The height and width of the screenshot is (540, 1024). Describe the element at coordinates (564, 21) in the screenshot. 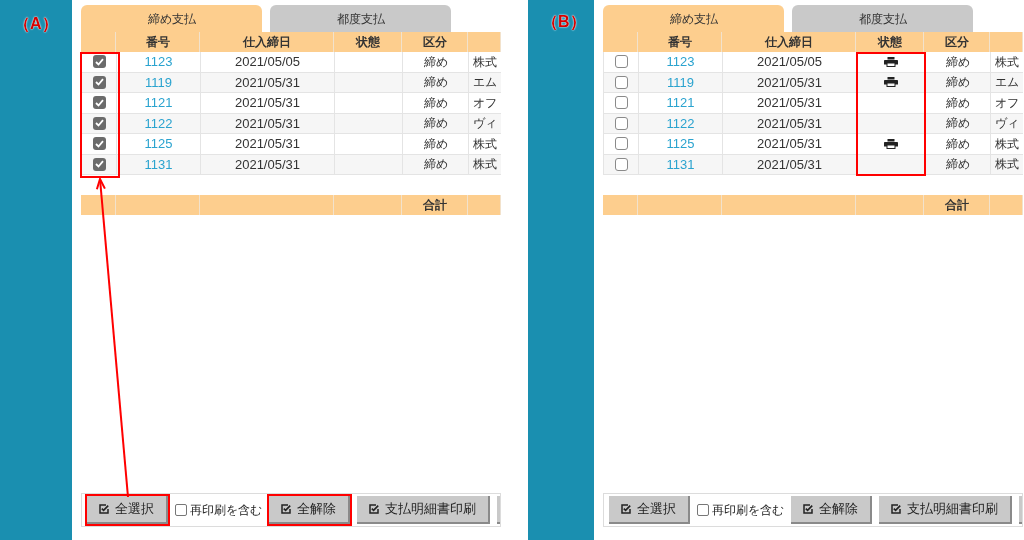

I see `panel-label: （B）` at that location.